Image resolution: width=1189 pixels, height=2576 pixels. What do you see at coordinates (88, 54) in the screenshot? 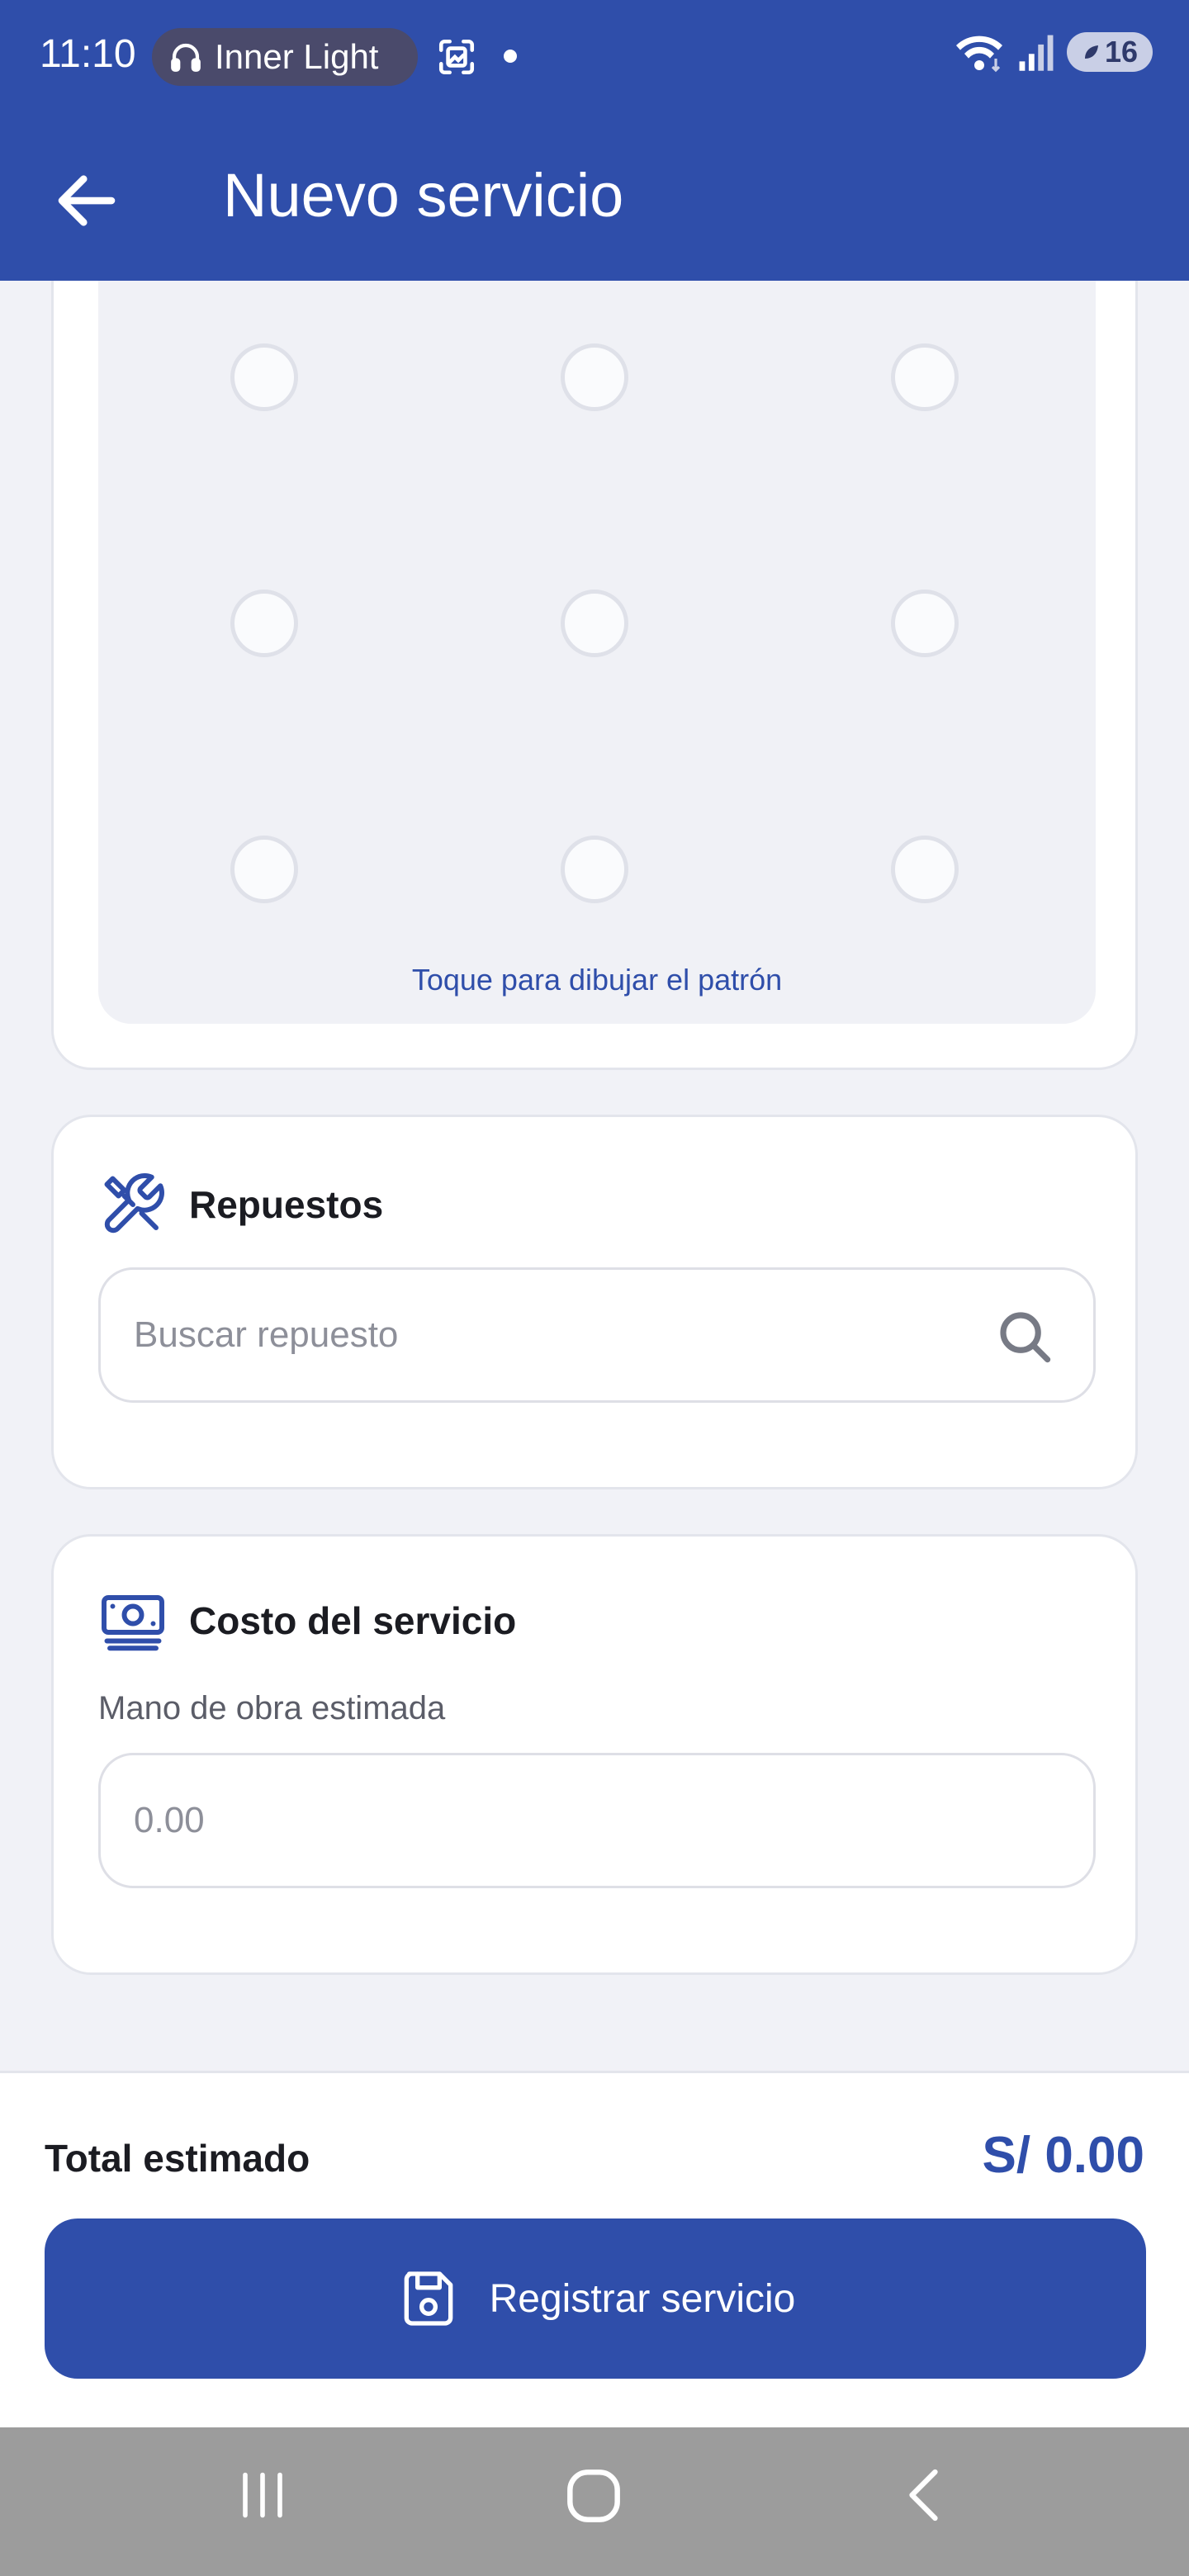
I see `status-time: 11:10` at bounding box center [88, 54].